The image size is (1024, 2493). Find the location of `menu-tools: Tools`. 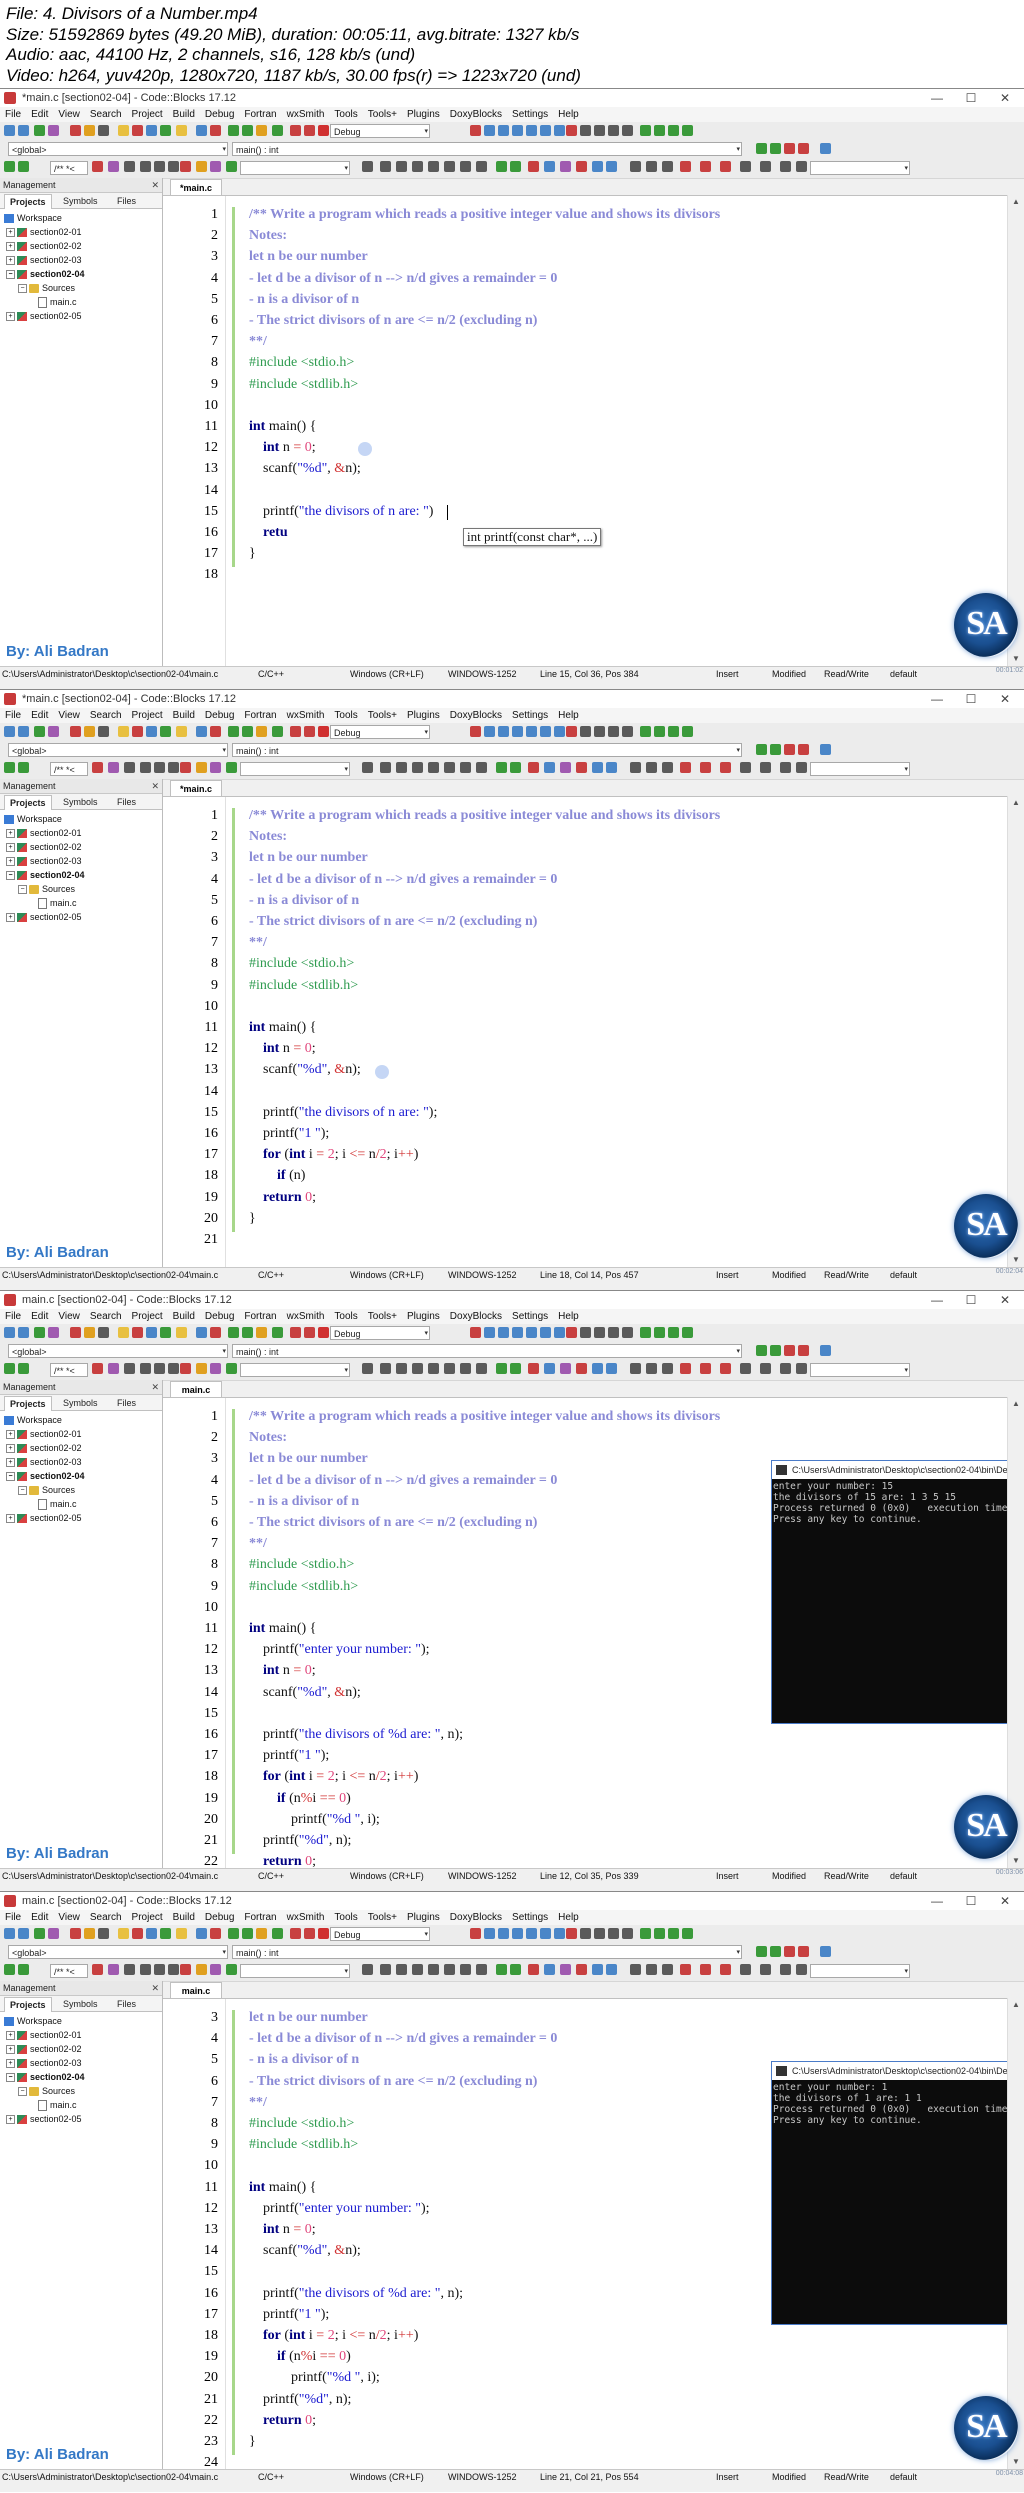

menu-tools: Tools is located at coordinates (345, 1917).